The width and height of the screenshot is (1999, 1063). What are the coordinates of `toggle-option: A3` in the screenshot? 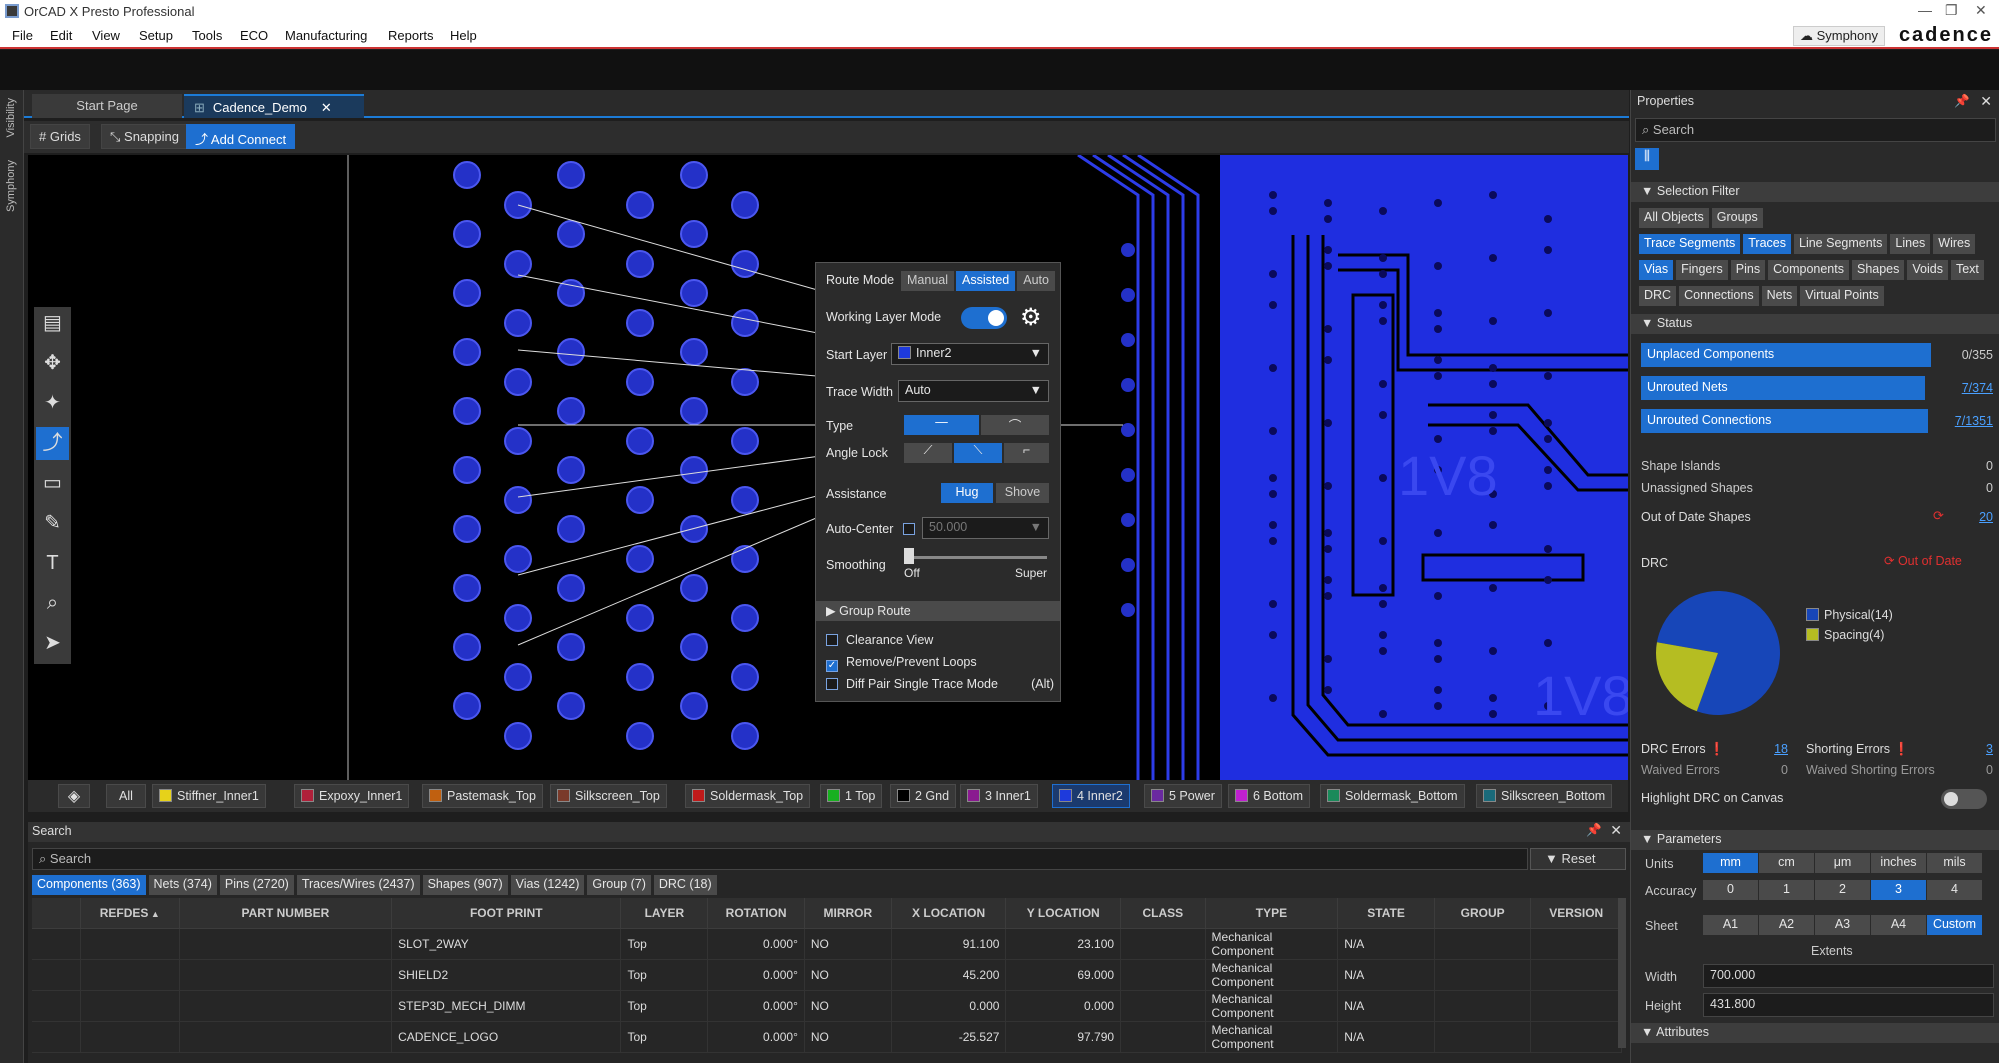 It's located at (1842, 925).